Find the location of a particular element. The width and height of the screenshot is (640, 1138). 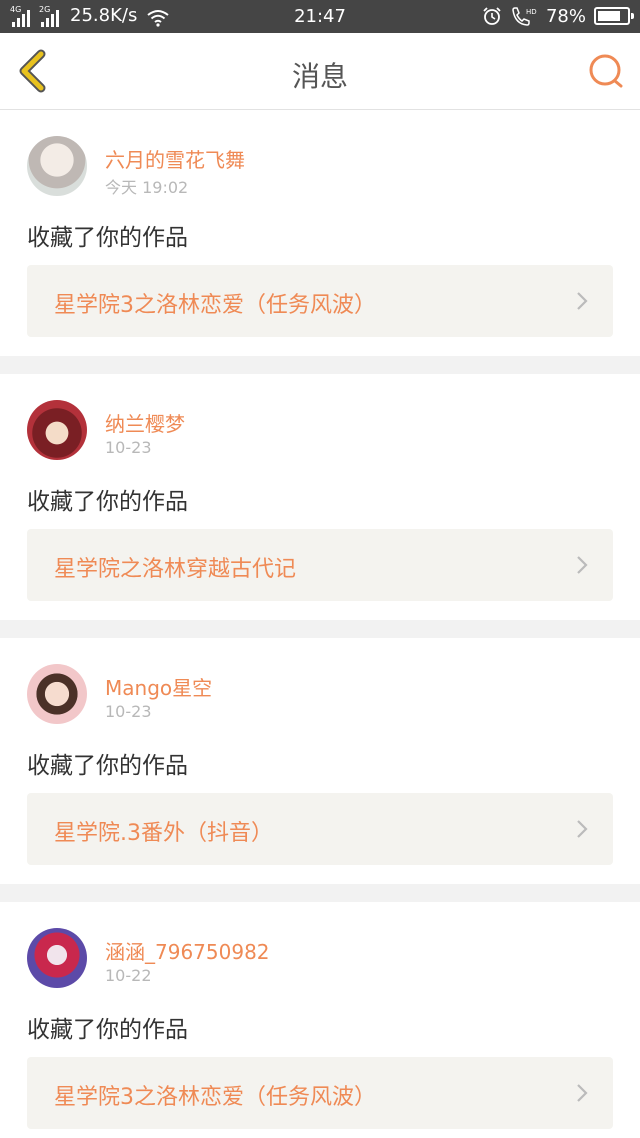

work-link: 星学院.3番外（抖音） is located at coordinates (320, 829).